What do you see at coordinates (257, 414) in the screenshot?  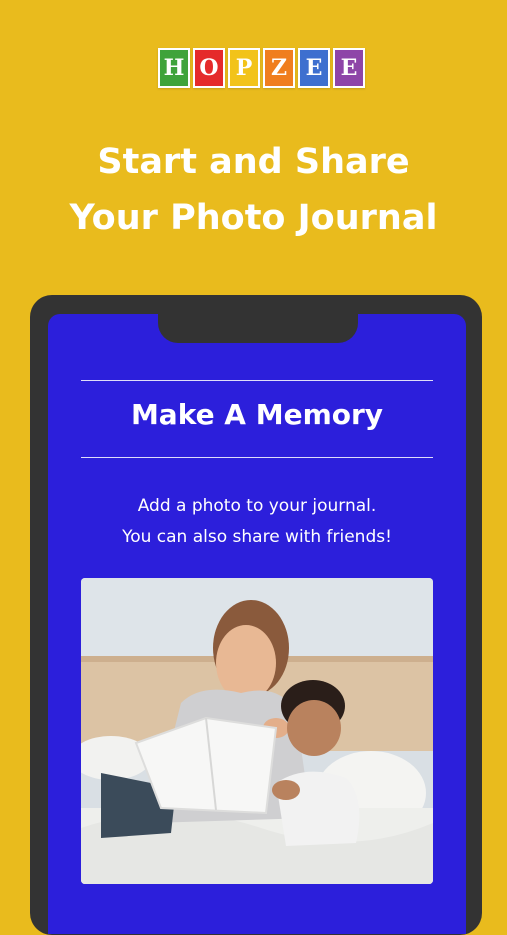 I see `screen-title: Make A Memory` at bounding box center [257, 414].